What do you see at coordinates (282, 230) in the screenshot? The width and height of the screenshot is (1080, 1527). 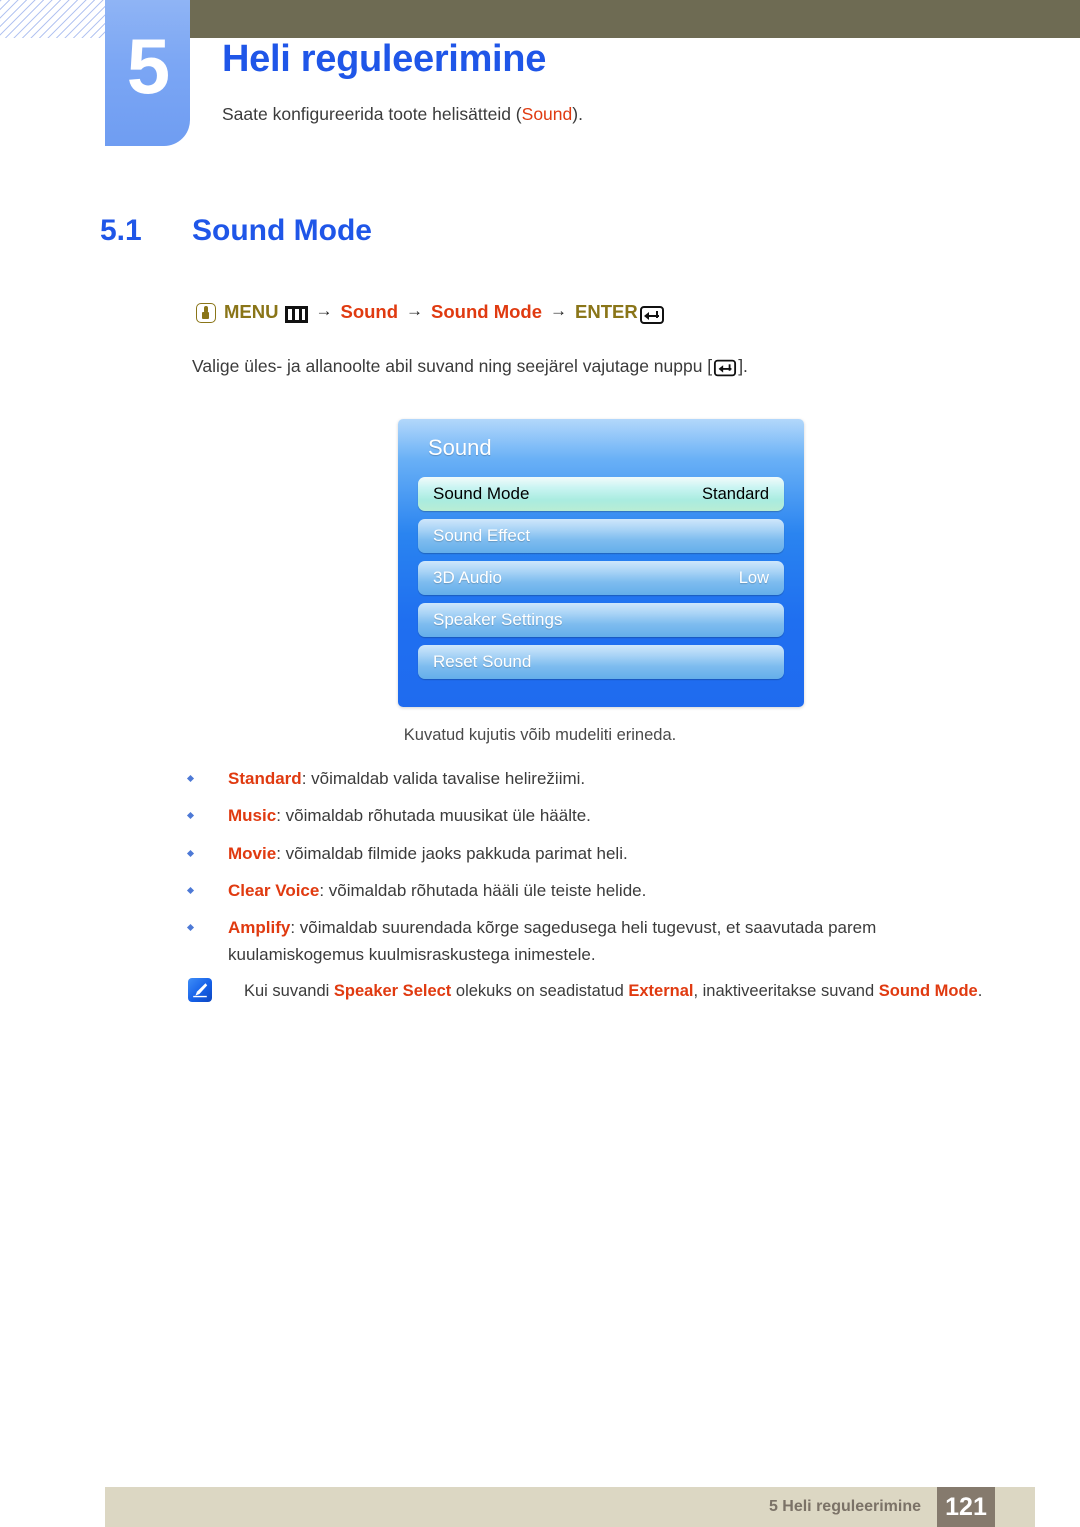 I see `section-title: Sound Mode` at bounding box center [282, 230].